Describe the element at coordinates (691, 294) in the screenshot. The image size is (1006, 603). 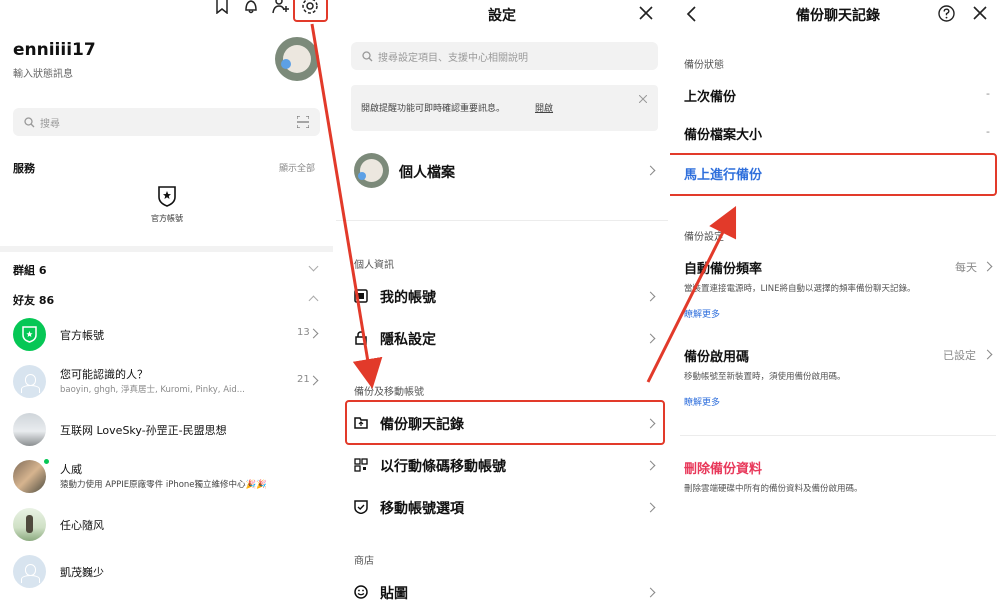
I see `arrow-backup-to-backup-now` at that location.